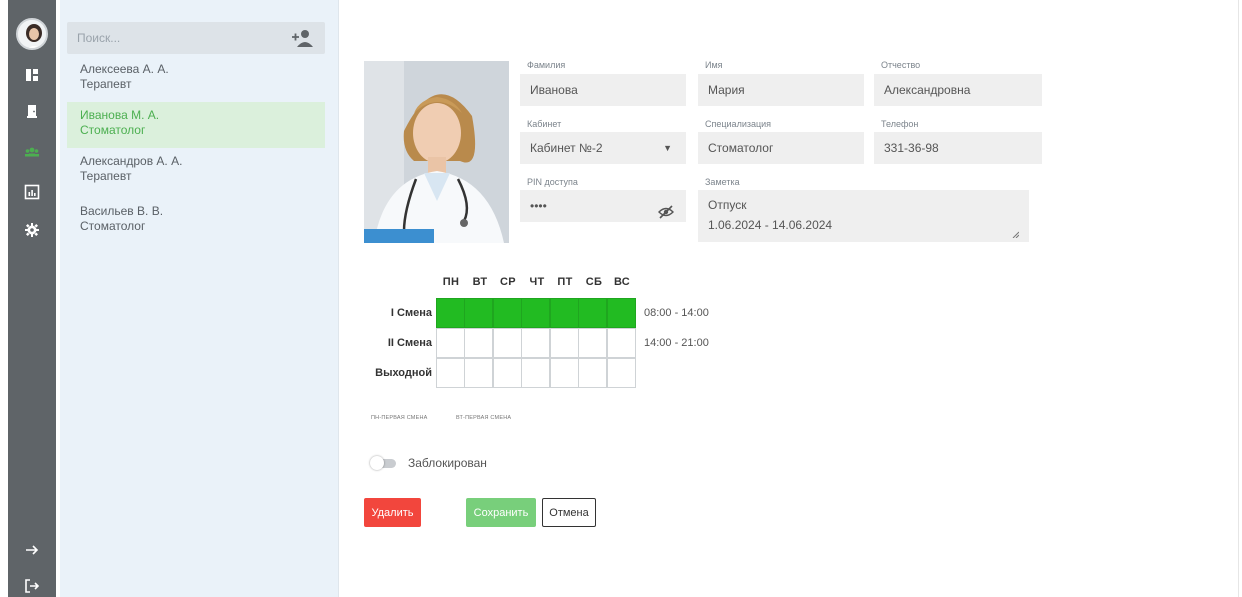 The image size is (1242, 597). I want to click on resize-handle-icon, so click(1015, 234).